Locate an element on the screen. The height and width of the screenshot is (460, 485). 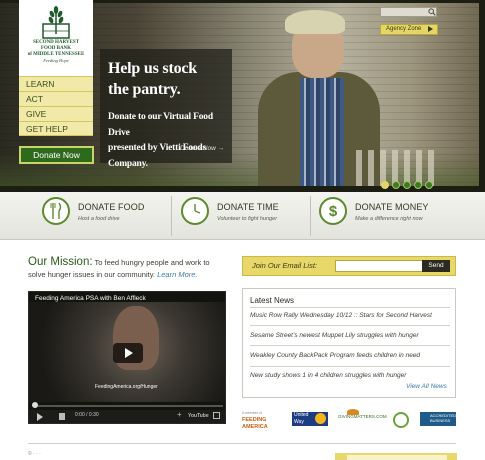
footer-divider is located at coordinates (242, 443).